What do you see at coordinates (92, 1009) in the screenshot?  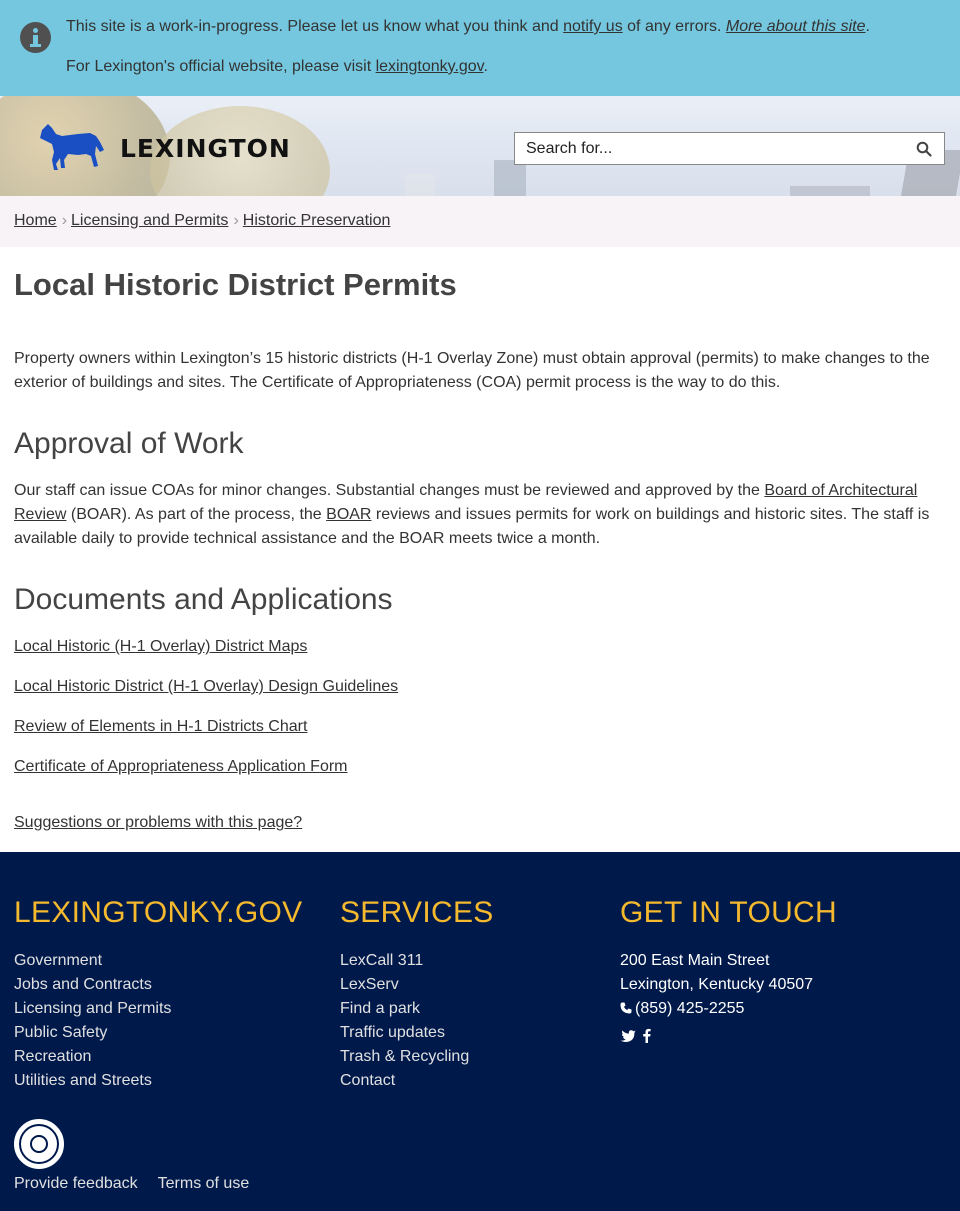 I see `footer-link-licensing-permits: Licensing and Permits` at bounding box center [92, 1009].